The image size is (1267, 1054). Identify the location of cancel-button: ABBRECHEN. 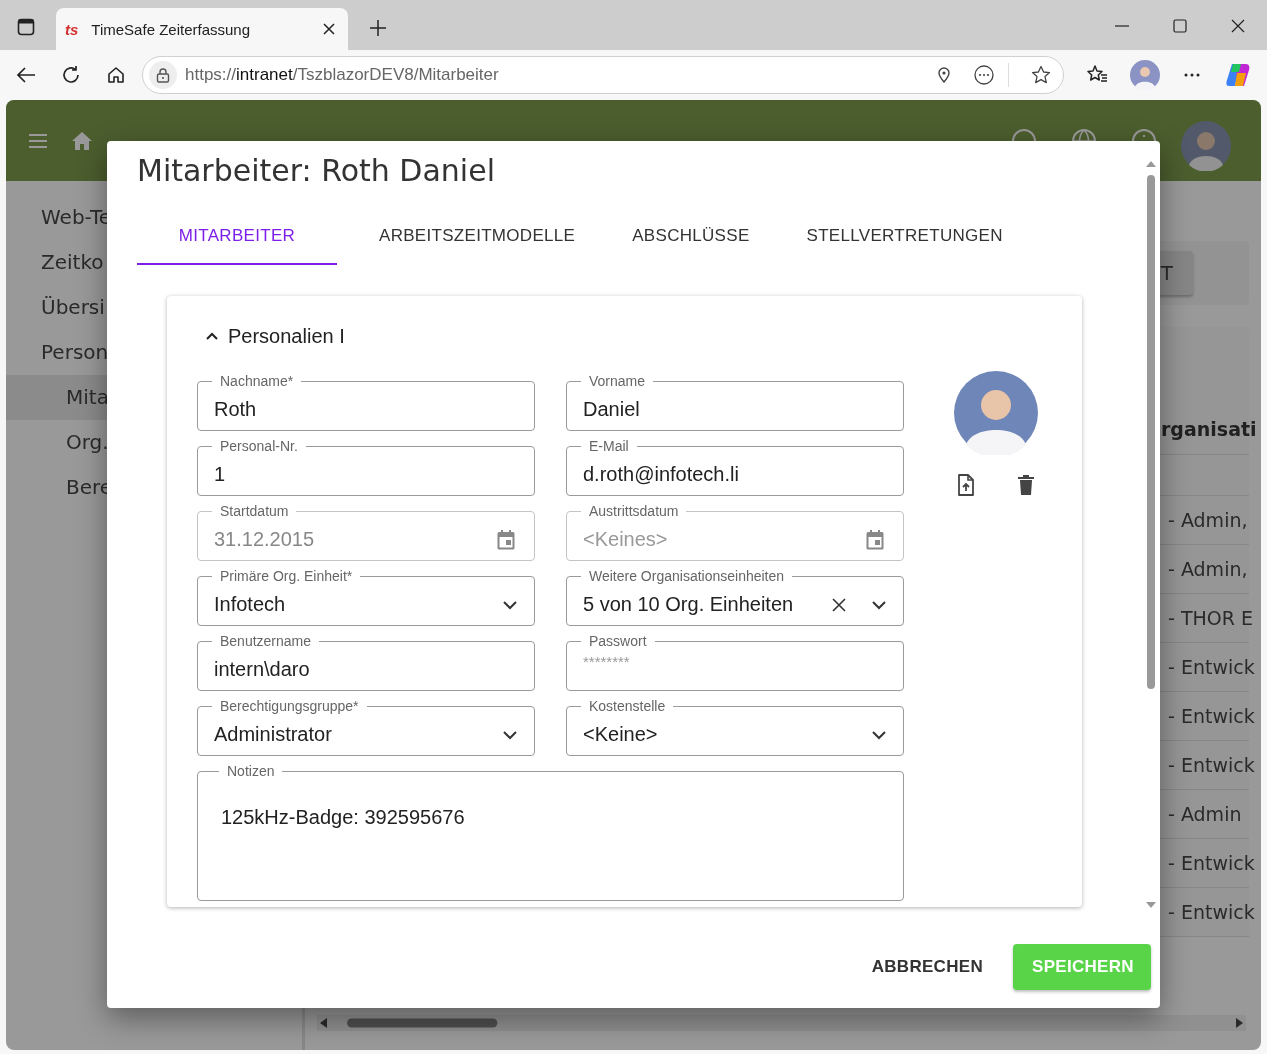
(927, 967).